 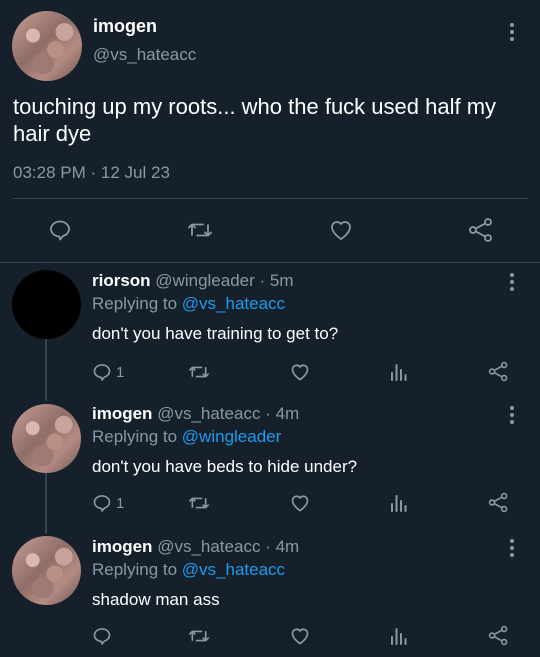 I want to click on tweet-date: 12 Jul 23, so click(x=135, y=172).